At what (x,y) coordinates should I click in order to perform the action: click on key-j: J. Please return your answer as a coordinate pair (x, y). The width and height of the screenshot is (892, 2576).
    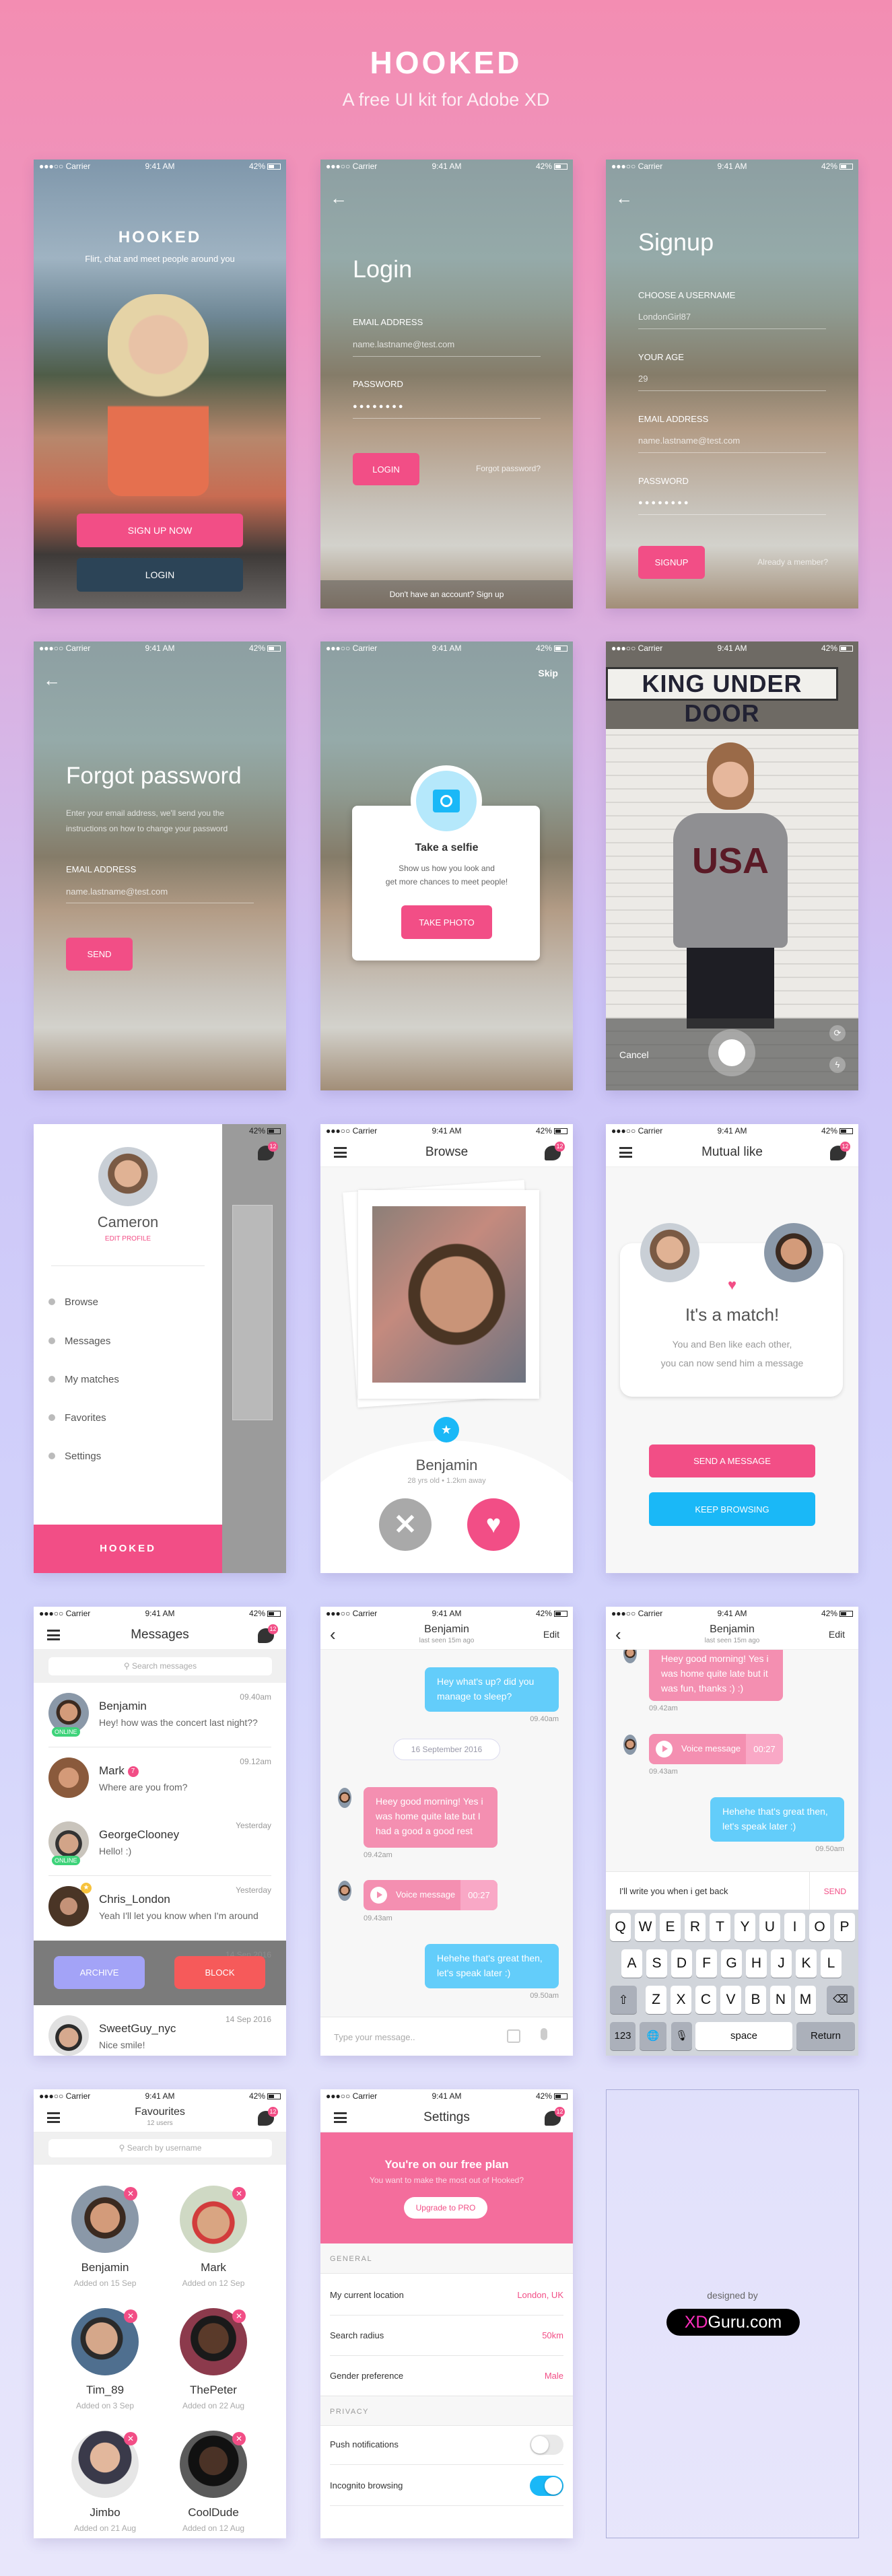
    Looking at the image, I should click on (781, 1963).